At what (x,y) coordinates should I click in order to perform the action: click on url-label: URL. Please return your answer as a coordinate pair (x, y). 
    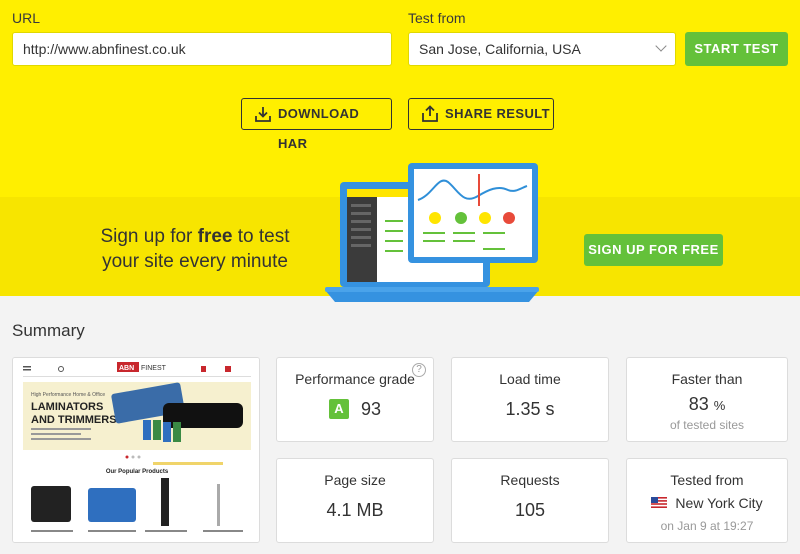
    Looking at the image, I should click on (26, 18).